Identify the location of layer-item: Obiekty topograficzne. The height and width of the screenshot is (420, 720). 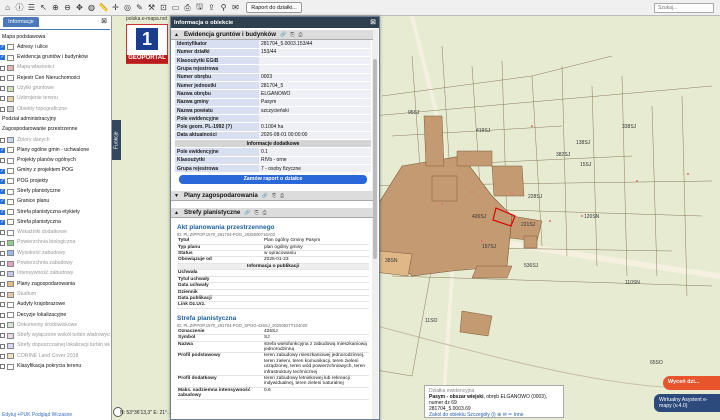
(55, 109).